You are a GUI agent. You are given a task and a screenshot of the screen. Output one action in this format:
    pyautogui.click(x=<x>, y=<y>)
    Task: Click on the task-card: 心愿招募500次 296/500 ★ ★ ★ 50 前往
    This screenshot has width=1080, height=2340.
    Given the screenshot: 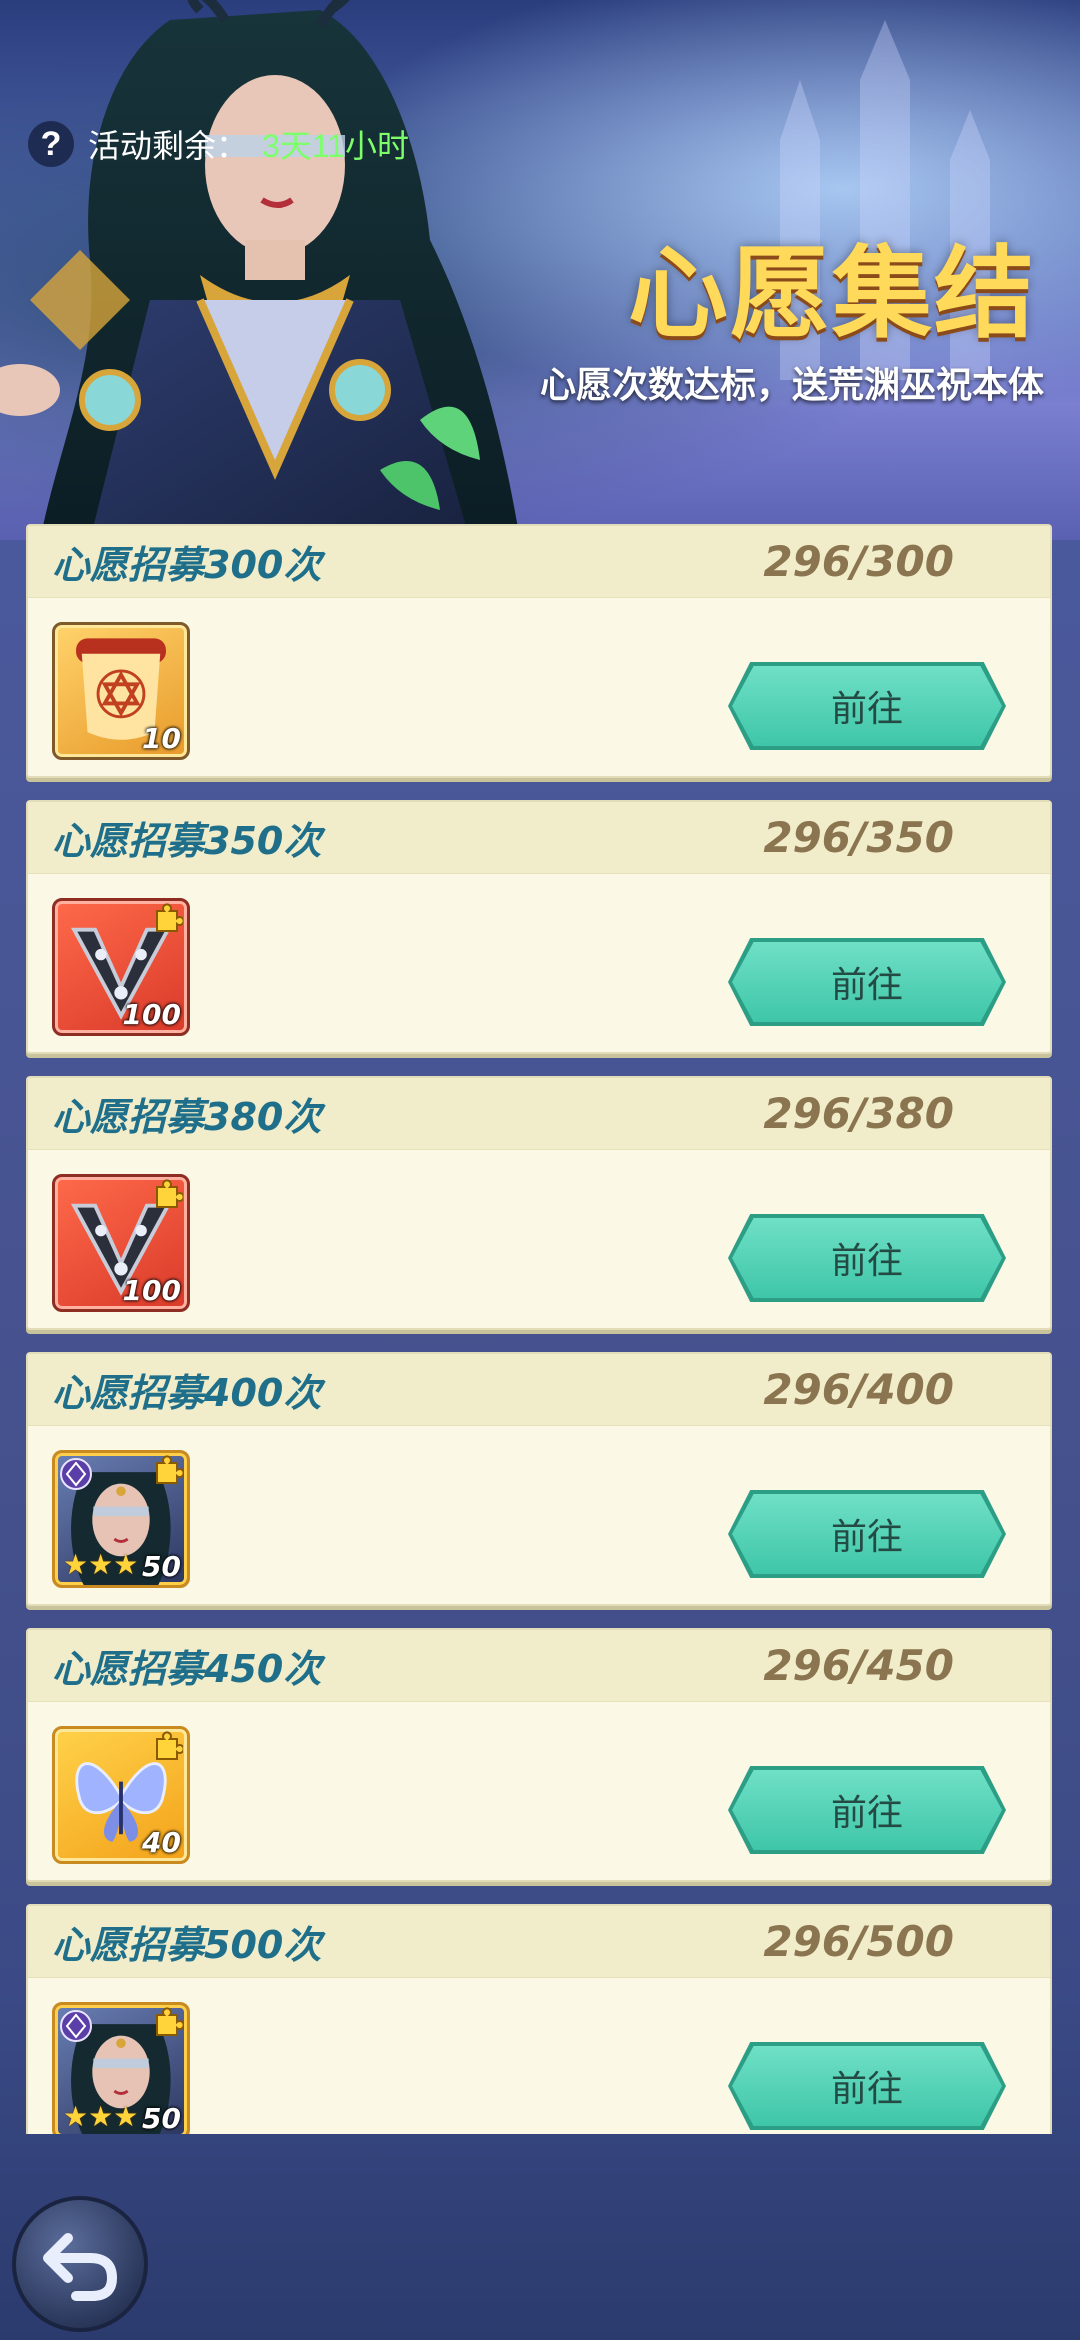 What is the action you would take?
    pyautogui.click(x=539, y=2019)
    